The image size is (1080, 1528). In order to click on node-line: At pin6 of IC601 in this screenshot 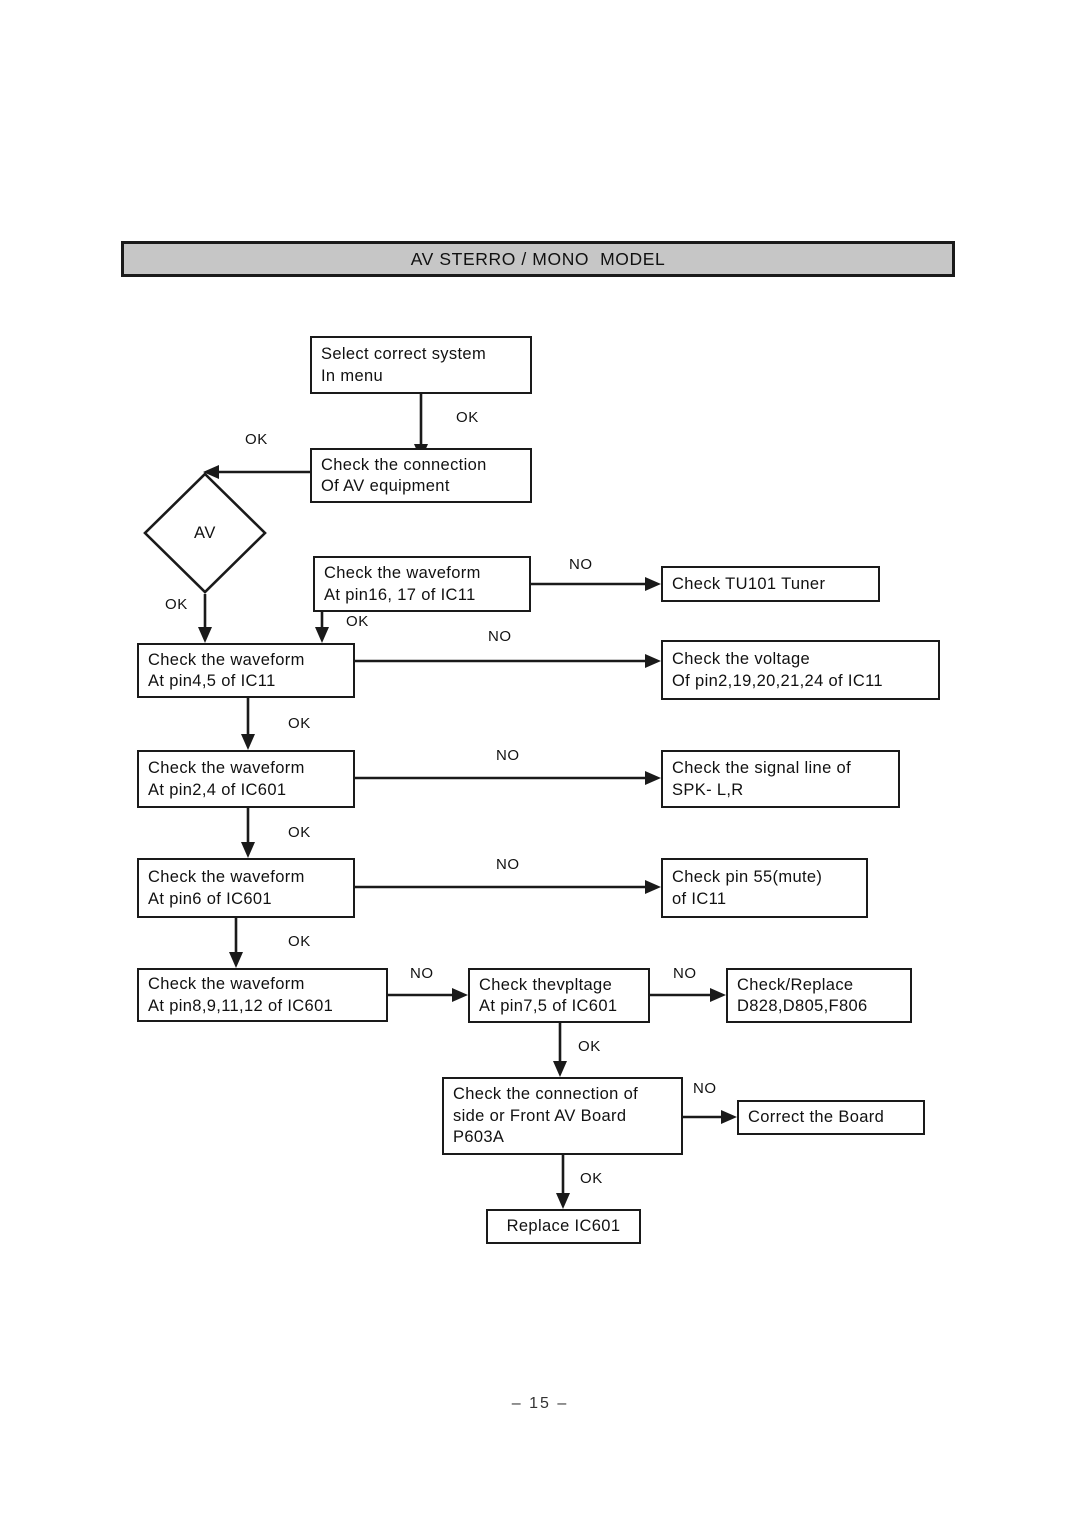, I will do `click(210, 898)`.